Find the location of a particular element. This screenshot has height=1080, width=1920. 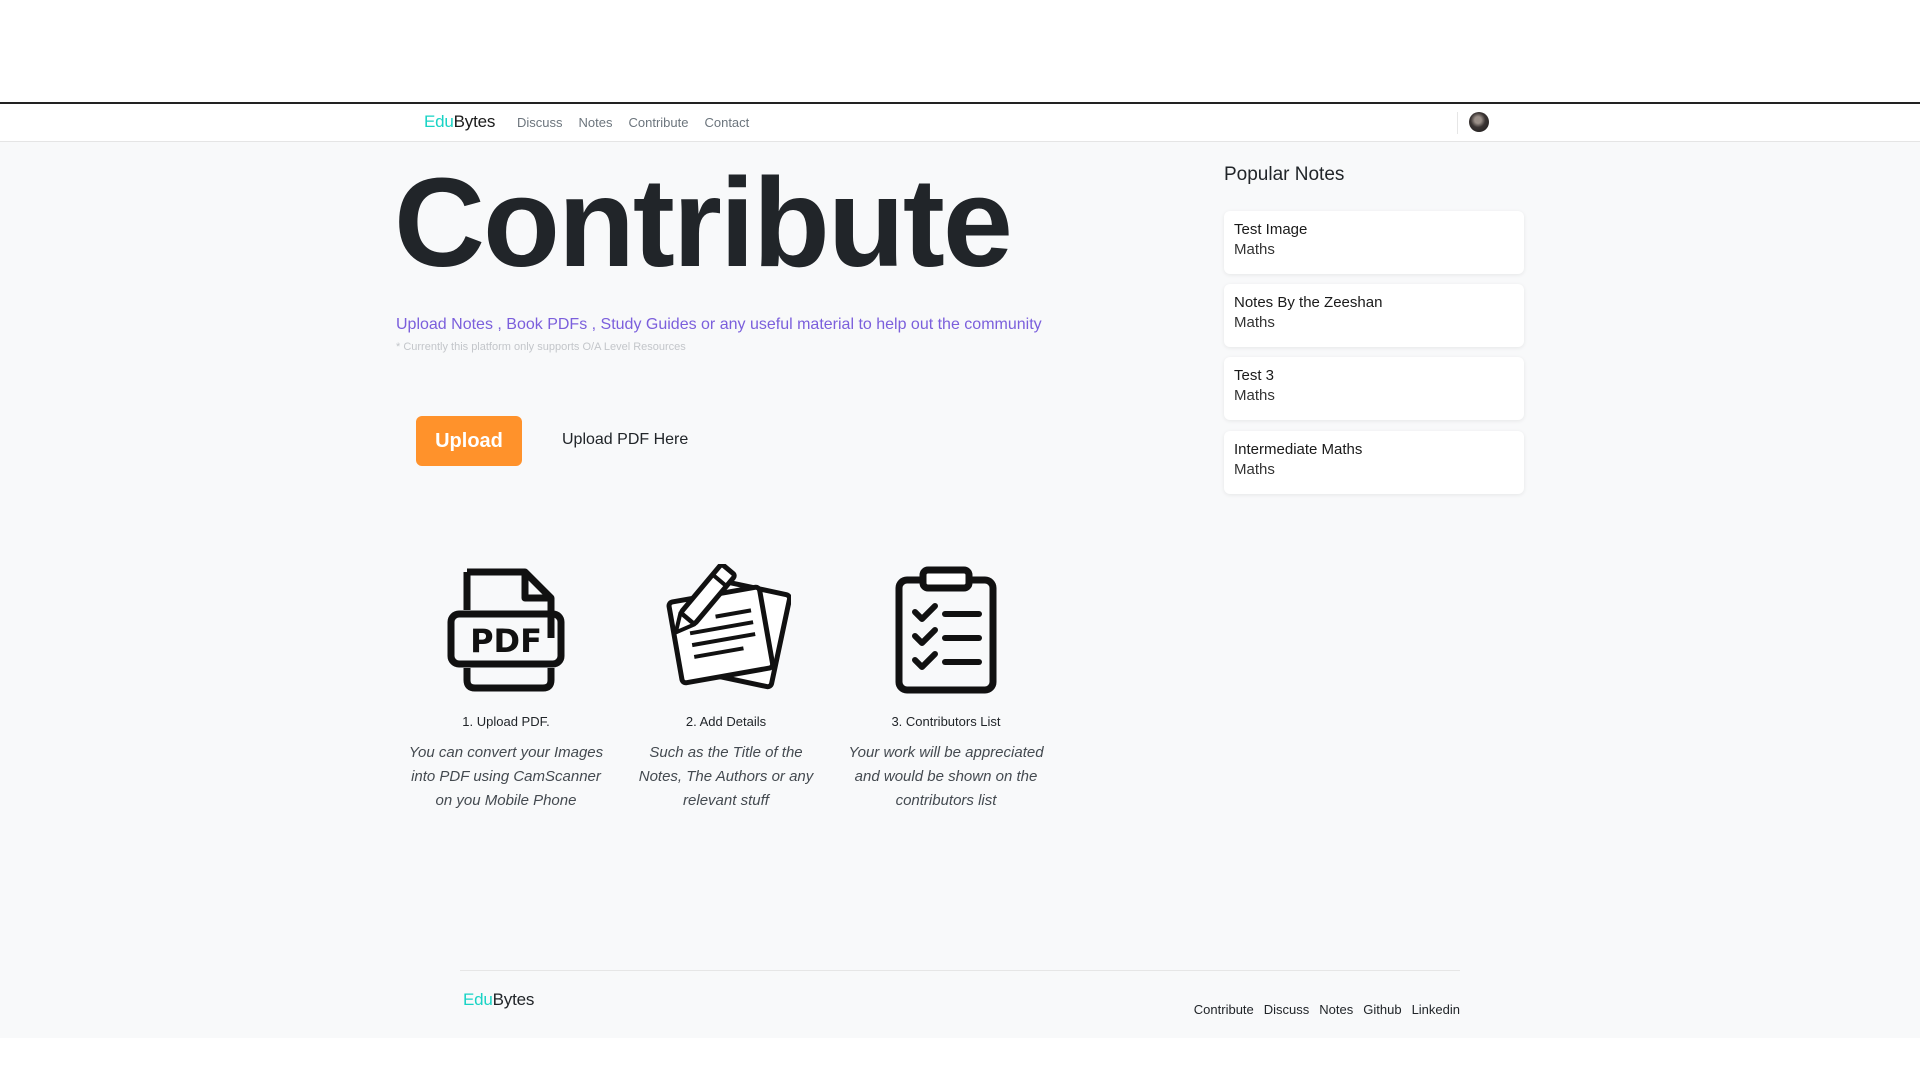

footer-brand: EduBytes is located at coordinates (498, 1000).